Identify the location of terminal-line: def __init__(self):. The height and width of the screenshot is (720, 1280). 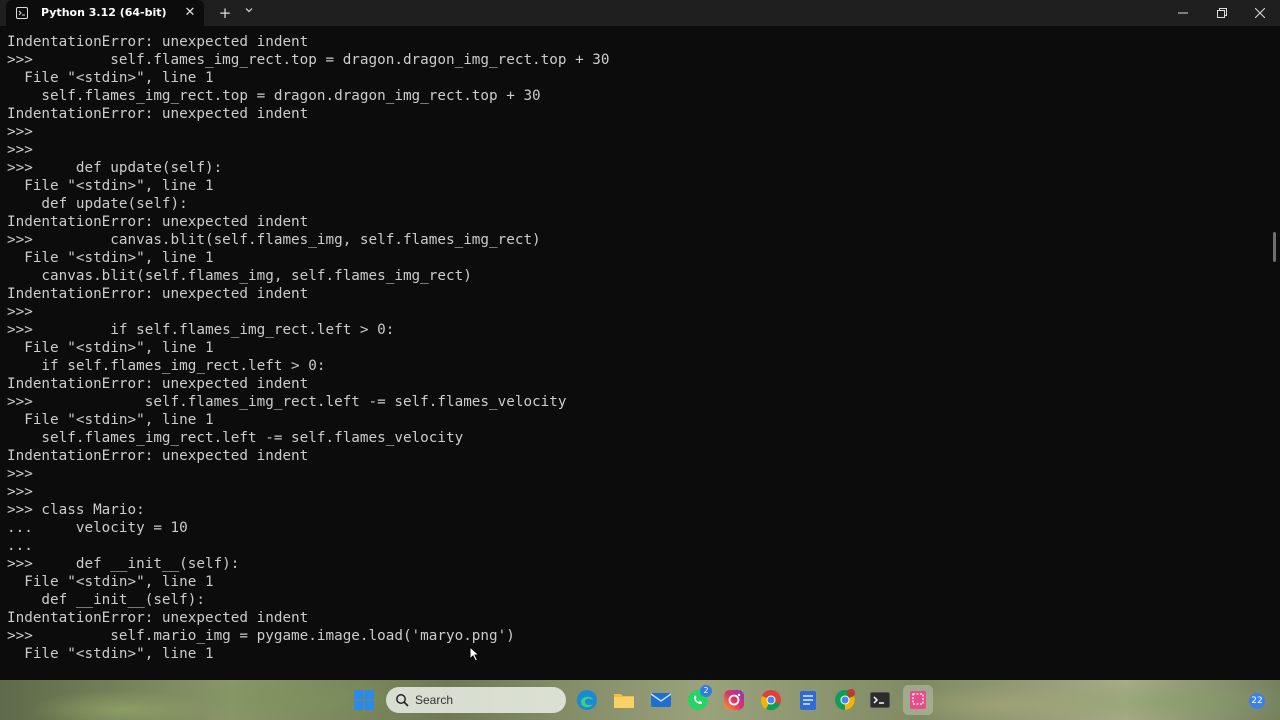
(106, 600).